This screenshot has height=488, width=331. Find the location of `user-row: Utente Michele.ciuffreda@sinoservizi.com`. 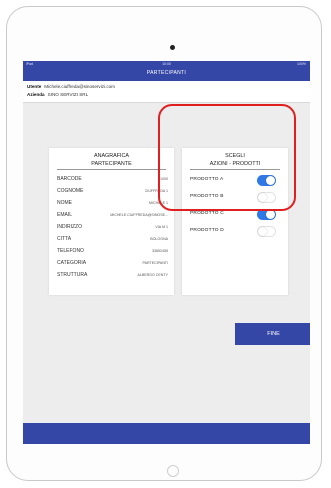

user-row: Utente Michele.ciuffreda@sinoservizi.com is located at coordinates (71, 86).